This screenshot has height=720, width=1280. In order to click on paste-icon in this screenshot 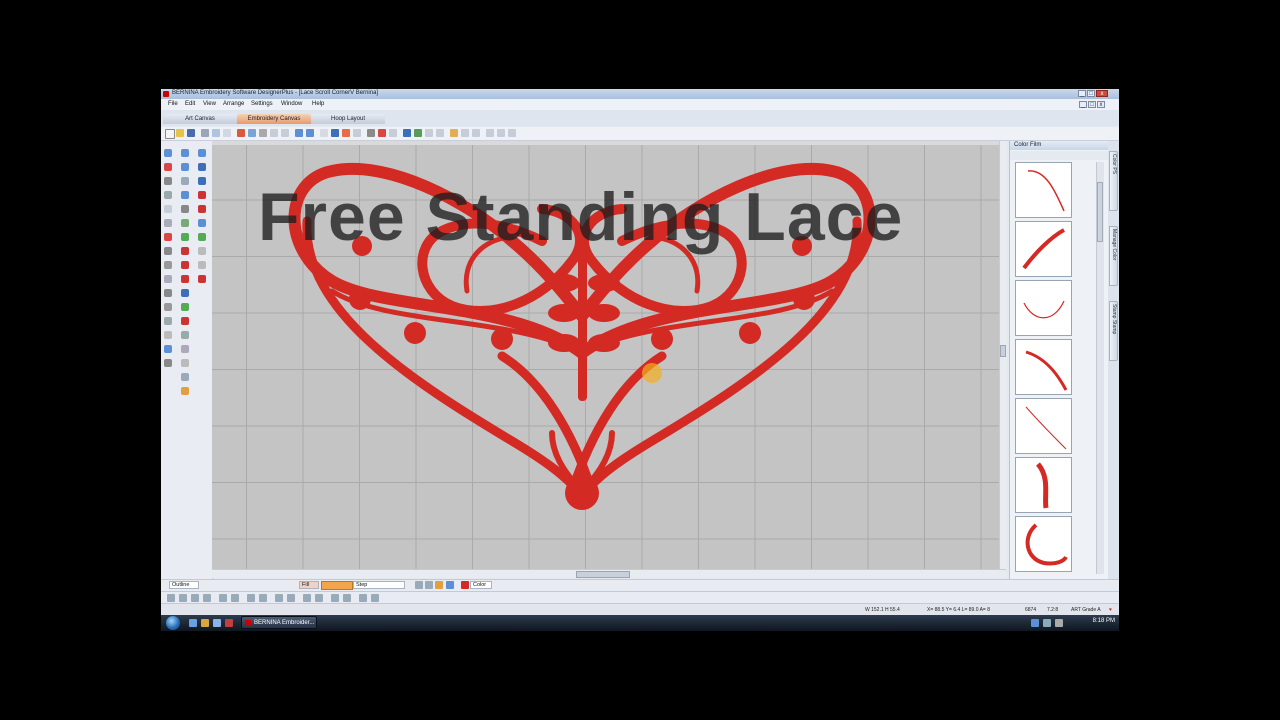, I will do `click(285, 133)`.